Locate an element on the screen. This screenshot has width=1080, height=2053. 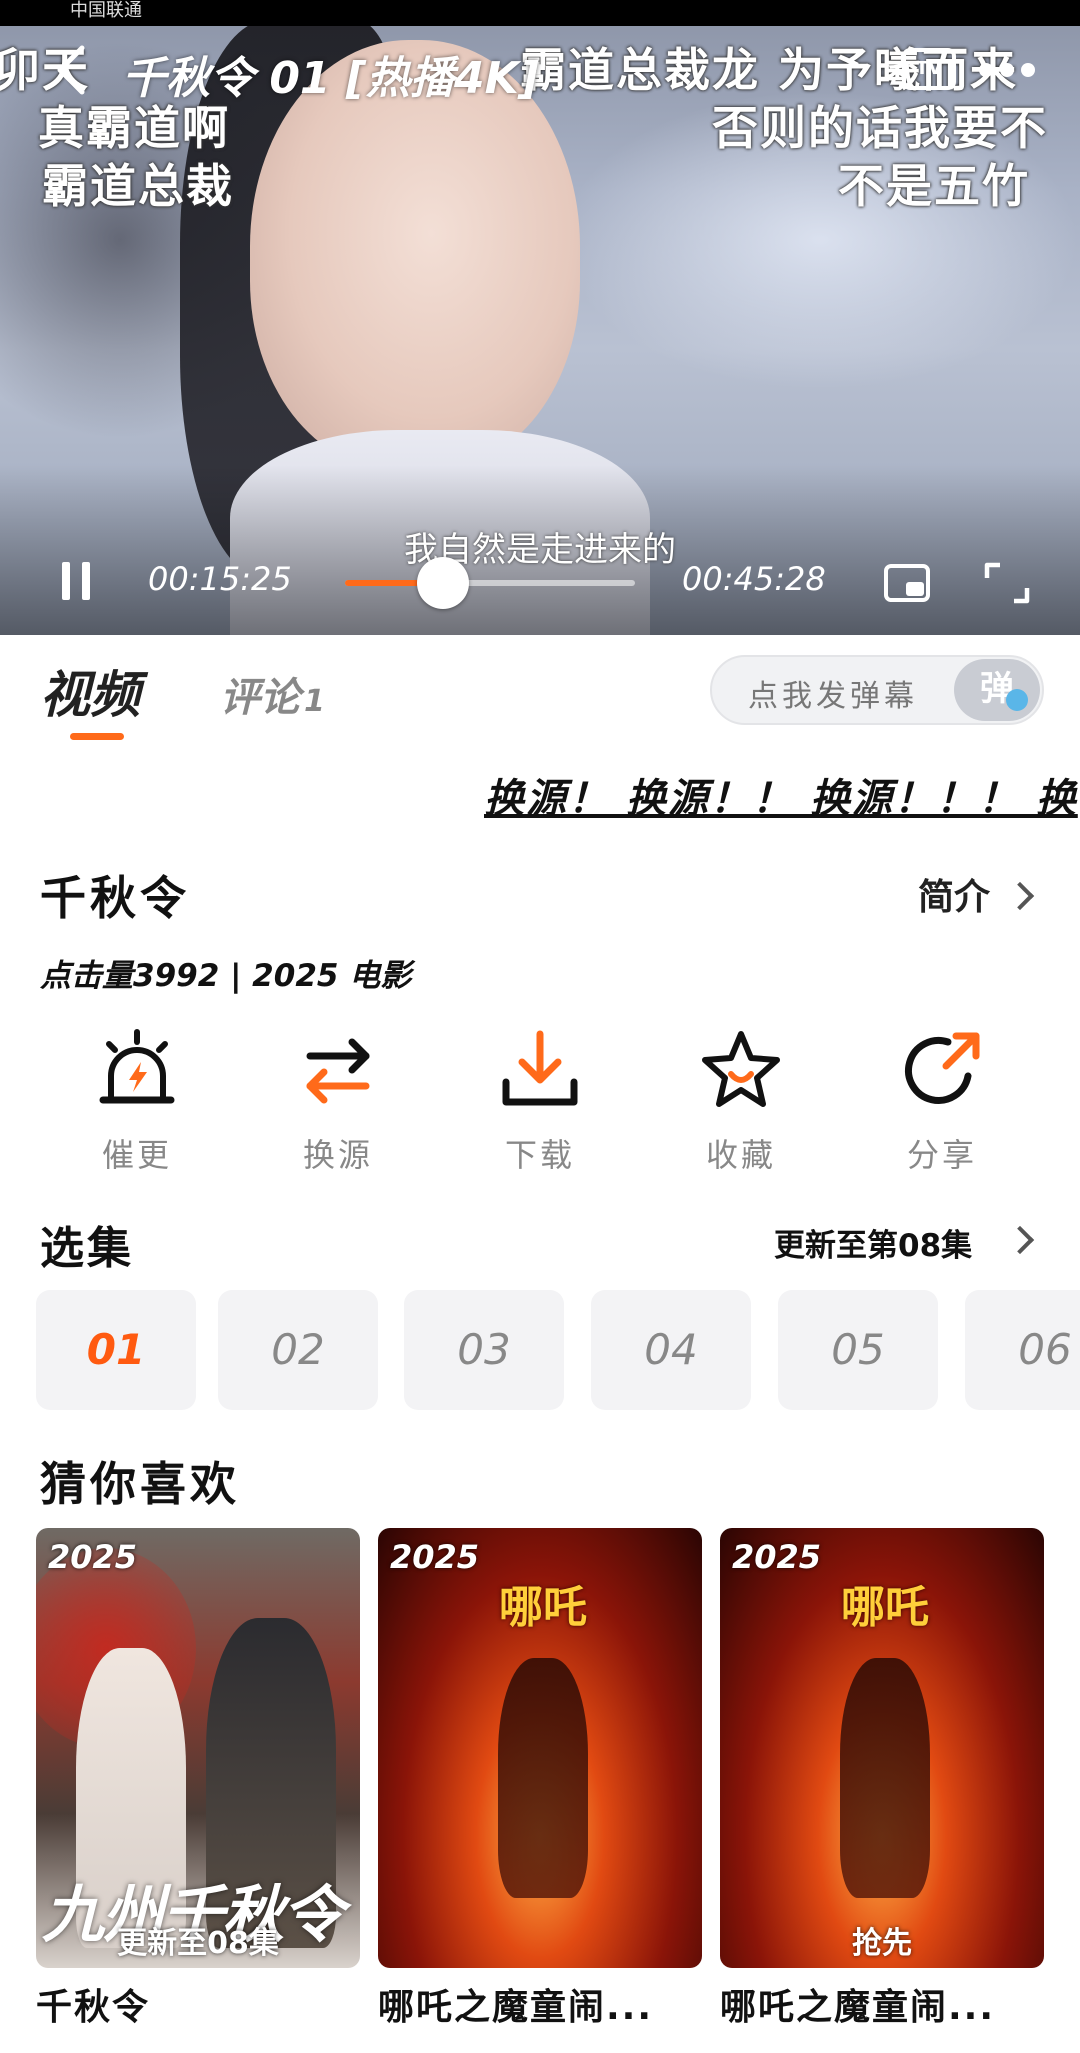
status-bar: 中国联通 is located at coordinates (540, 13).